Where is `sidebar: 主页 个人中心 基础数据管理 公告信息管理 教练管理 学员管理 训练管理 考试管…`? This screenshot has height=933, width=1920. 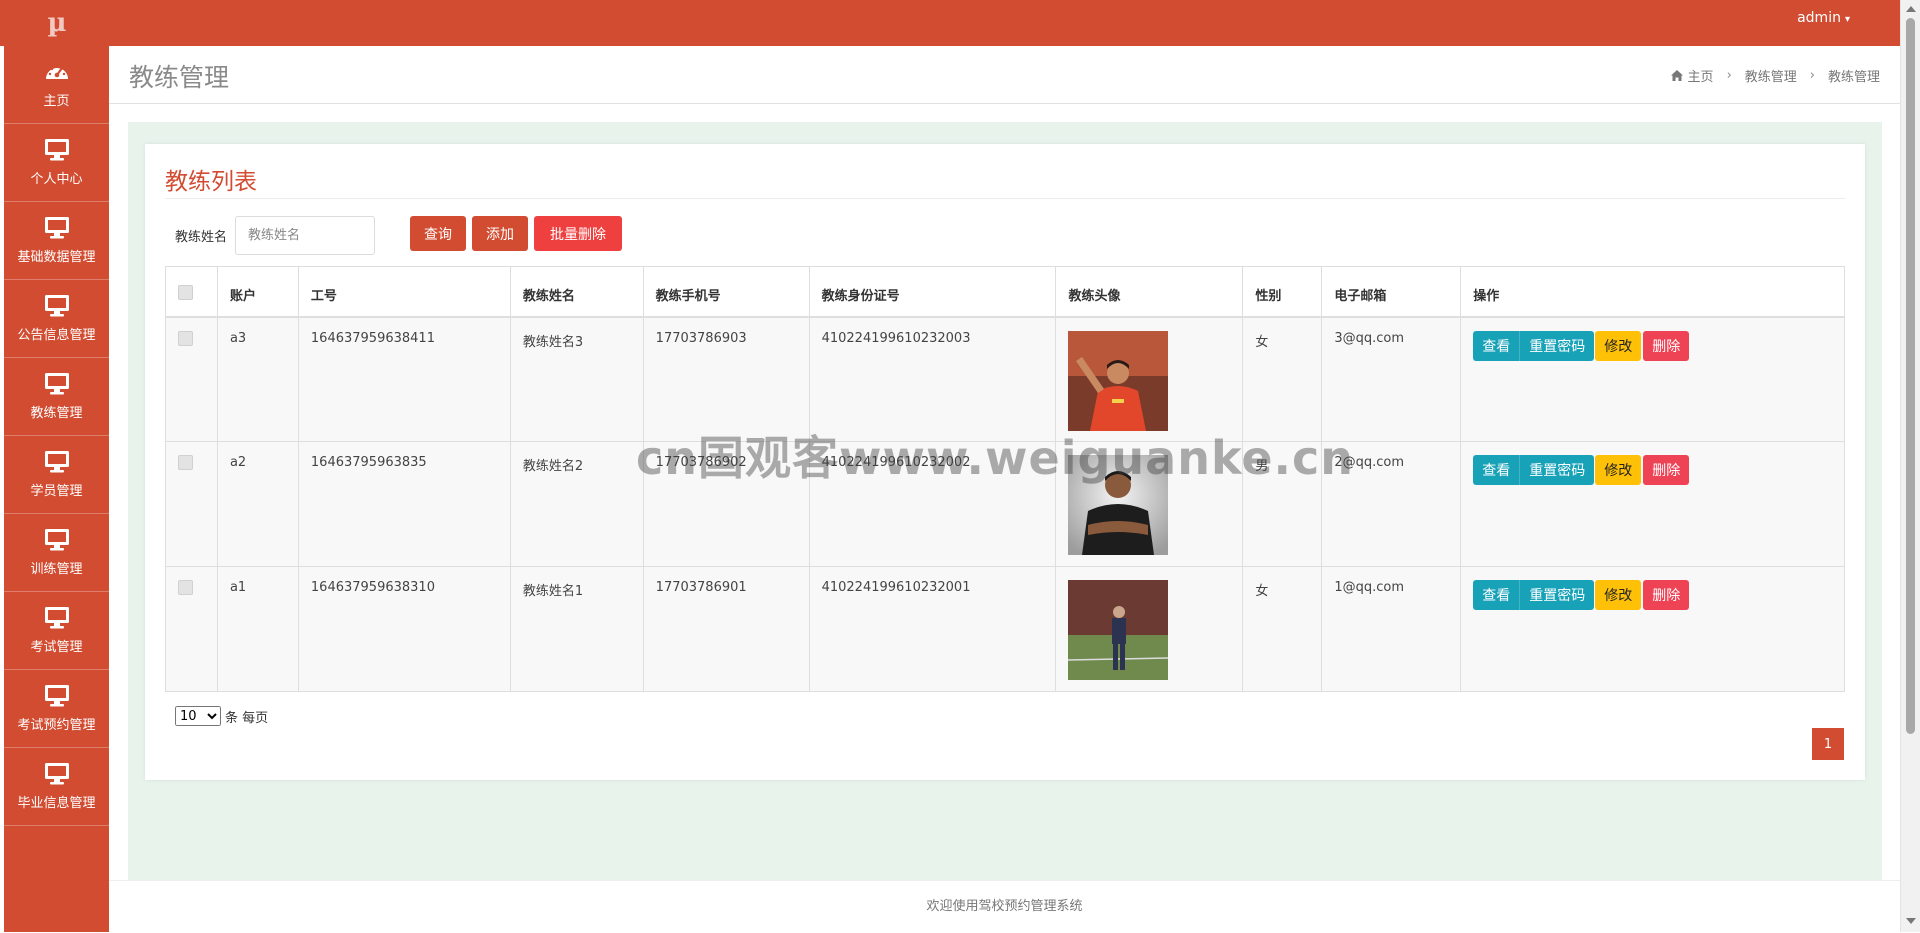 sidebar: 主页 个人中心 基础数据管理 公告信息管理 教练管理 学员管理 训练管理 考试管… is located at coordinates (56, 489).